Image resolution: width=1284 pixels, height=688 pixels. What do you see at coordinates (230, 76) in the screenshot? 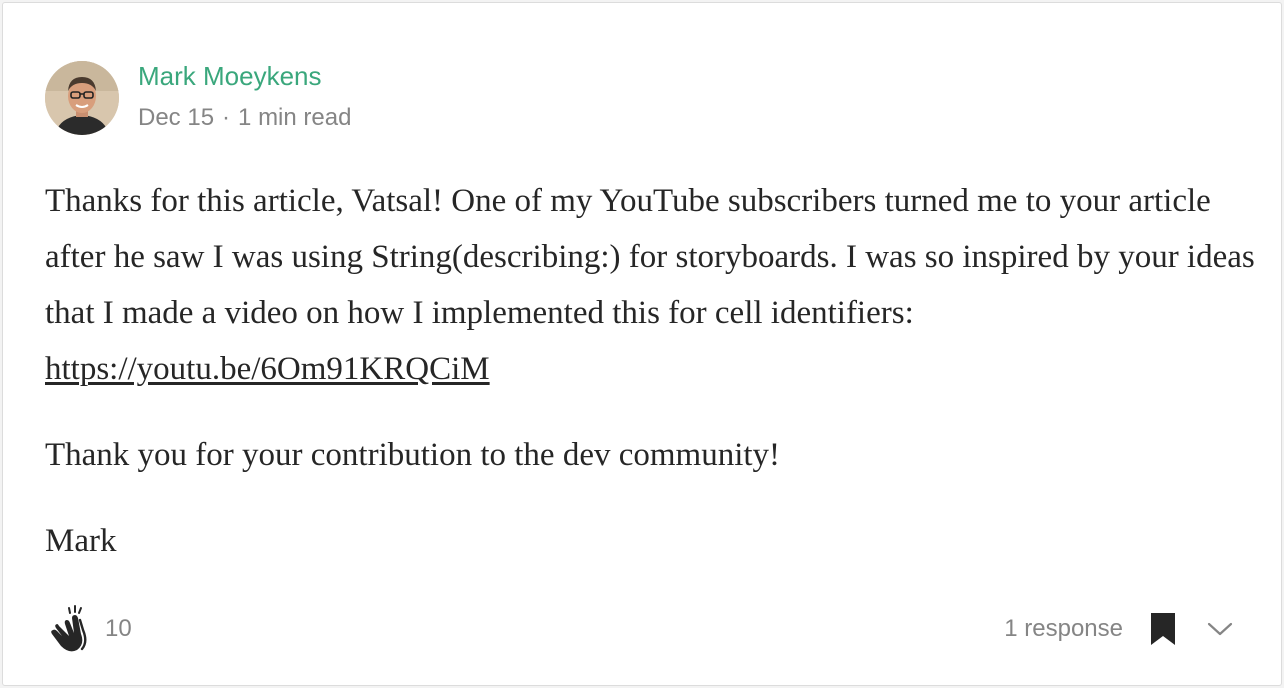
I see `author-name-link: Mark Moeykens` at bounding box center [230, 76].